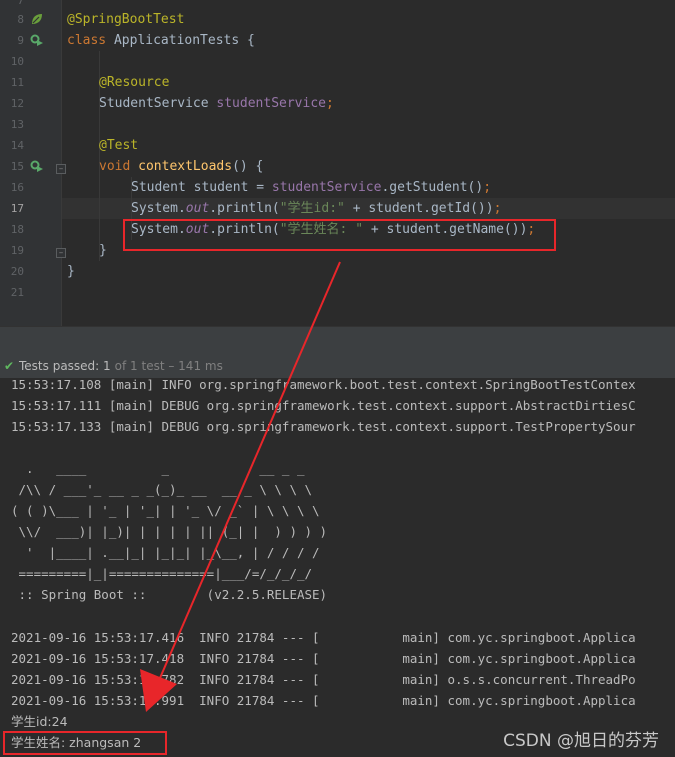  Describe the element at coordinates (20, 40) in the screenshot. I see `line-number: 9` at that location.